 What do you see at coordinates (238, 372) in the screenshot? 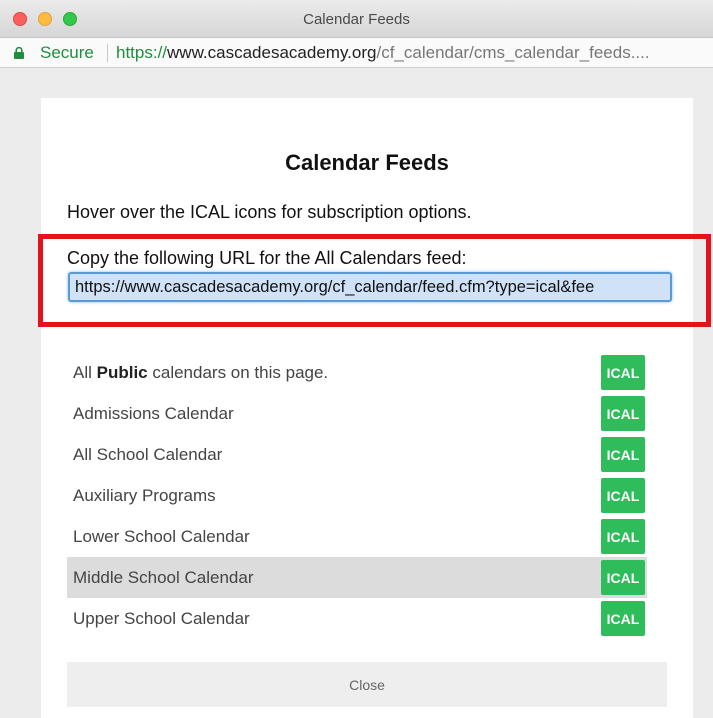
I see `public-row-suffix: calendars on this page.` at bounding box center [238, 372].